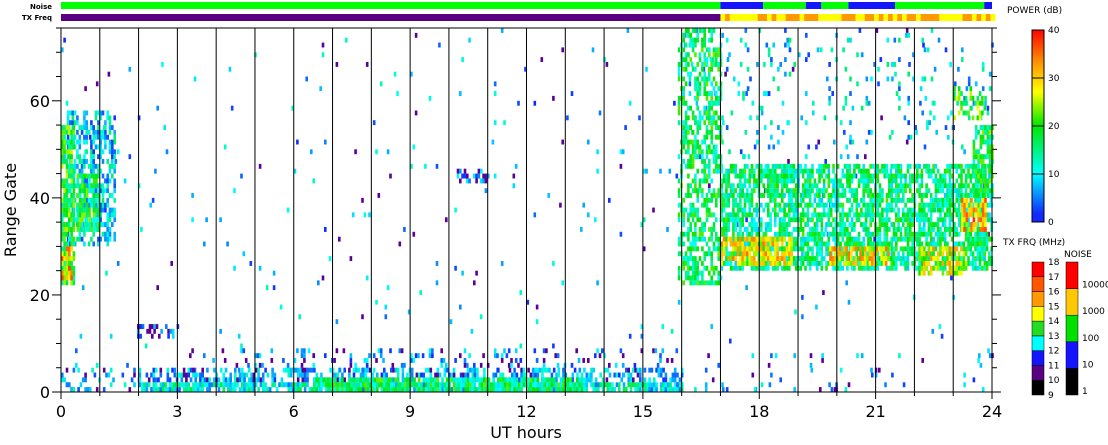  What do you see at coordinates (890, 17) in the screenshot?
I see `txfreq-segment` at bounding box center [890, 17].